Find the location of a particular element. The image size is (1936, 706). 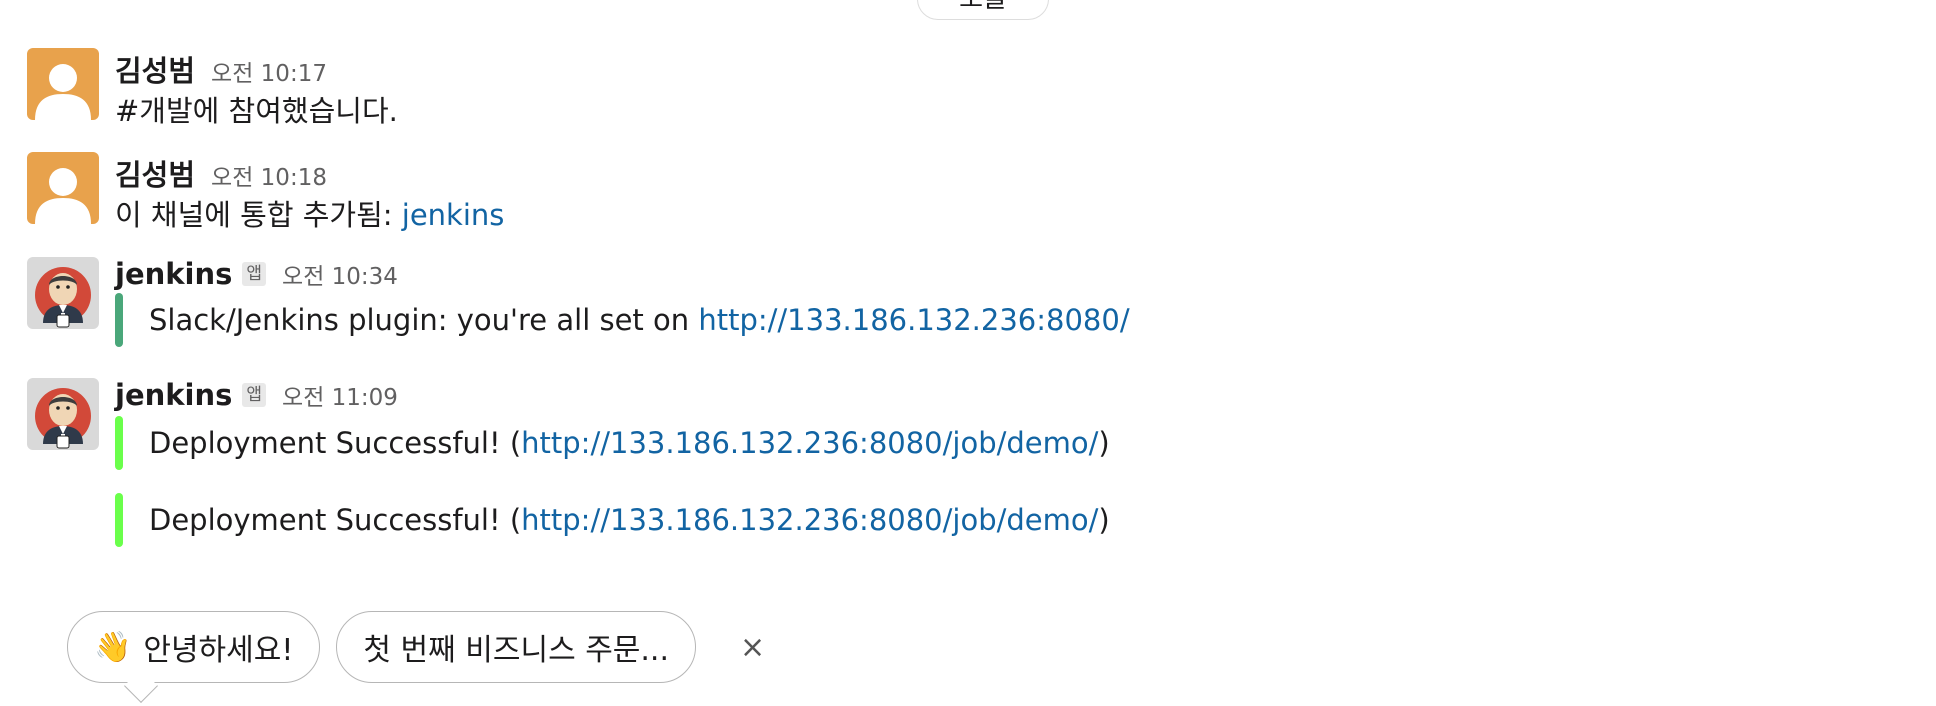

message-text: 이 채널에 통합 추가됨: jenkins is located at coordinates (309, 213).